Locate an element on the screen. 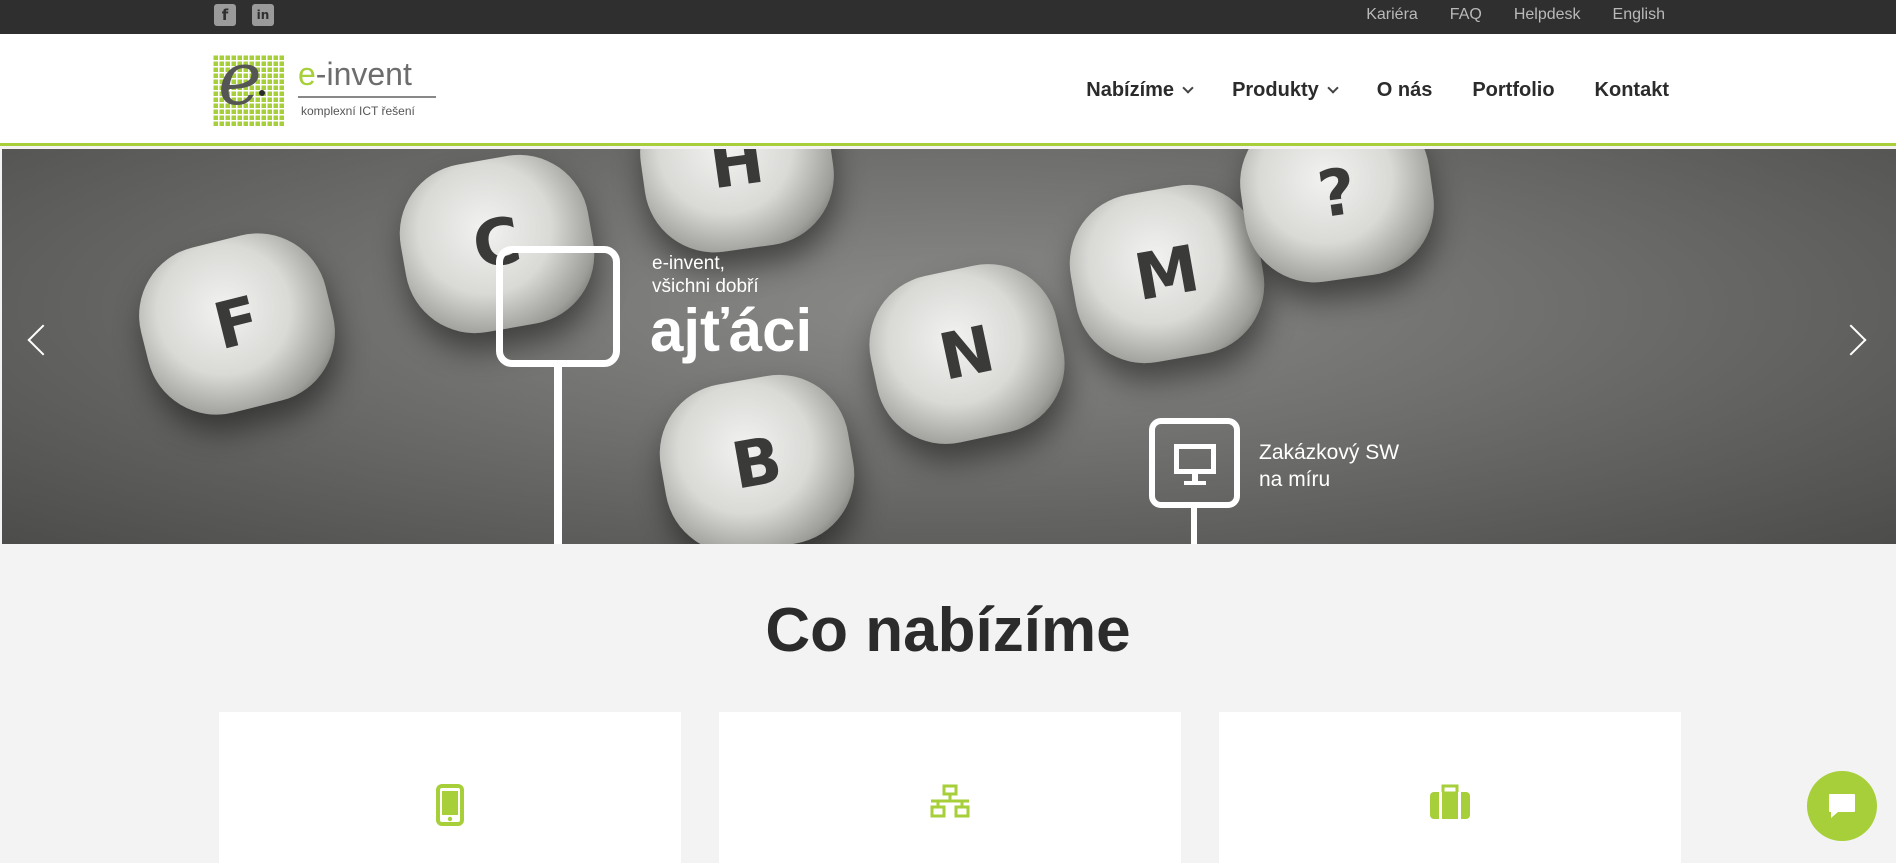 Image resolution: width=1896 pixels, height=863 pixels. briefcase-icon is located at coordinates (1450, 801).